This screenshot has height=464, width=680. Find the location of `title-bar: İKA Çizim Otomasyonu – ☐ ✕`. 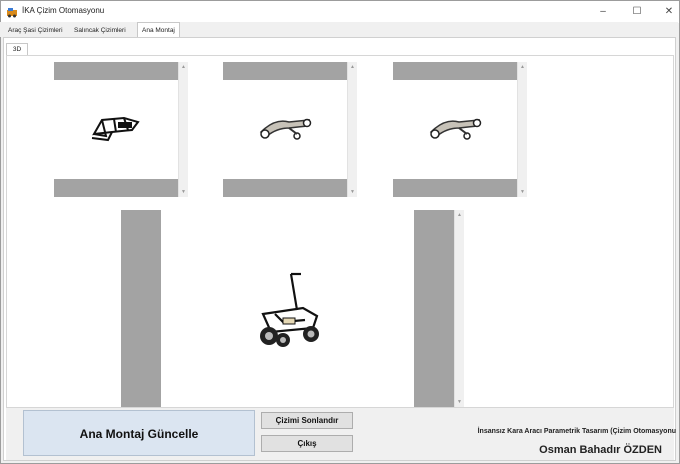

title-bar: İKA Çizim Otomasyonu – ☐ ✕ is located at coordinates (340, 12).